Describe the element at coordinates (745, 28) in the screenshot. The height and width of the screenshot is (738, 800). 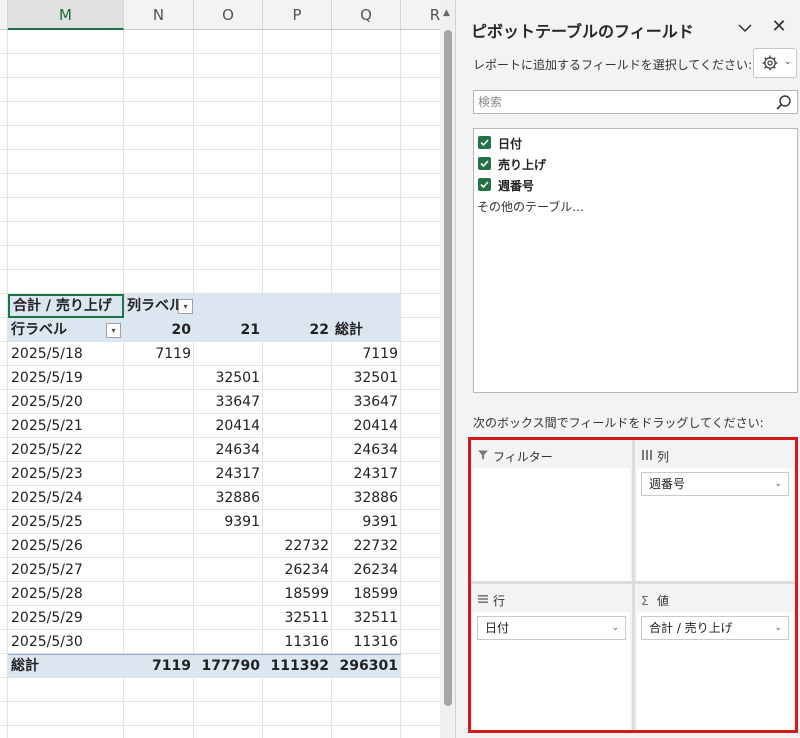
I see `chevron-down-icon` at that location.